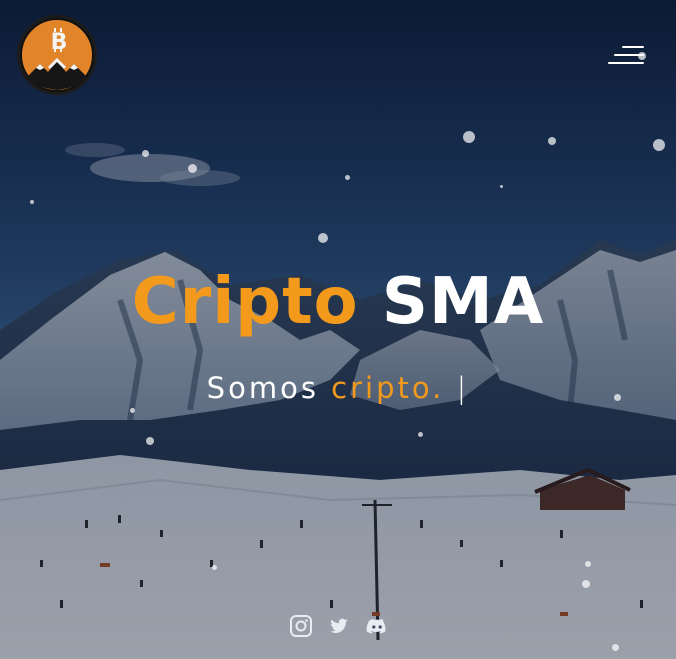  I want to click on hamburger-menu-icon, so click(626, 55).